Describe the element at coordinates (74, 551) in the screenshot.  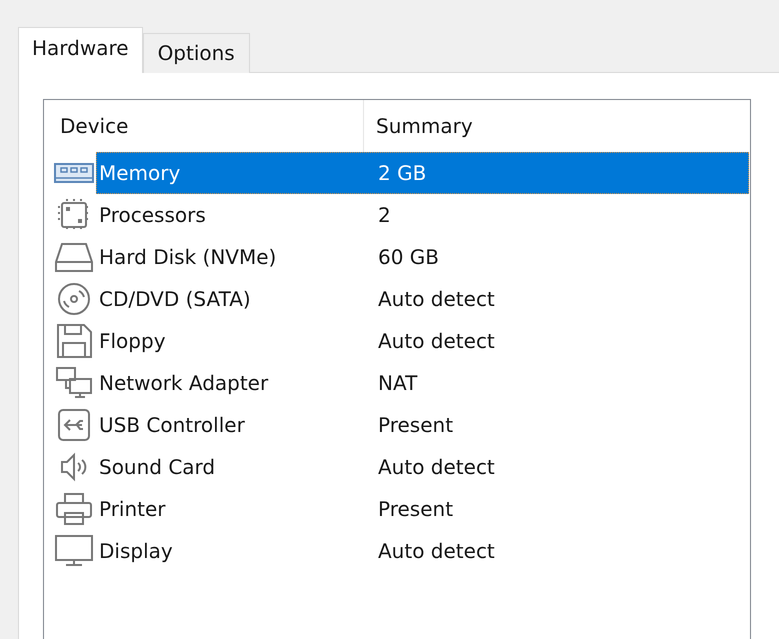
I see `monitor-icon` at that location.